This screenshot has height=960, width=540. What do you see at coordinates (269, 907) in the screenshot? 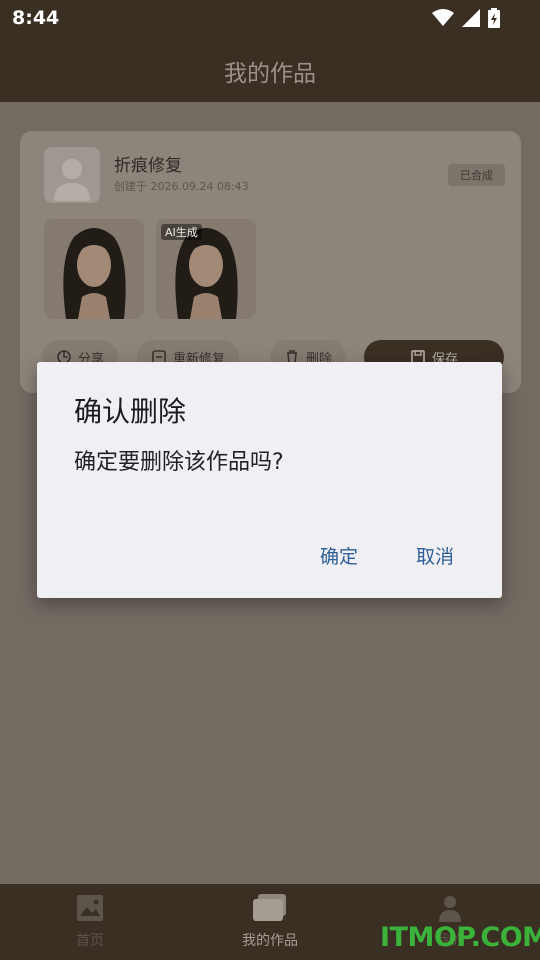
I see `folder-icon` at bounding box center [269, 907].